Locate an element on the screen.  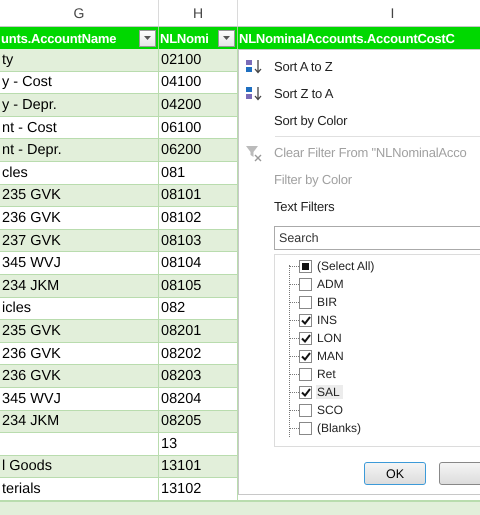
table-cell: y - Cost is located at coordinates (79, 83).